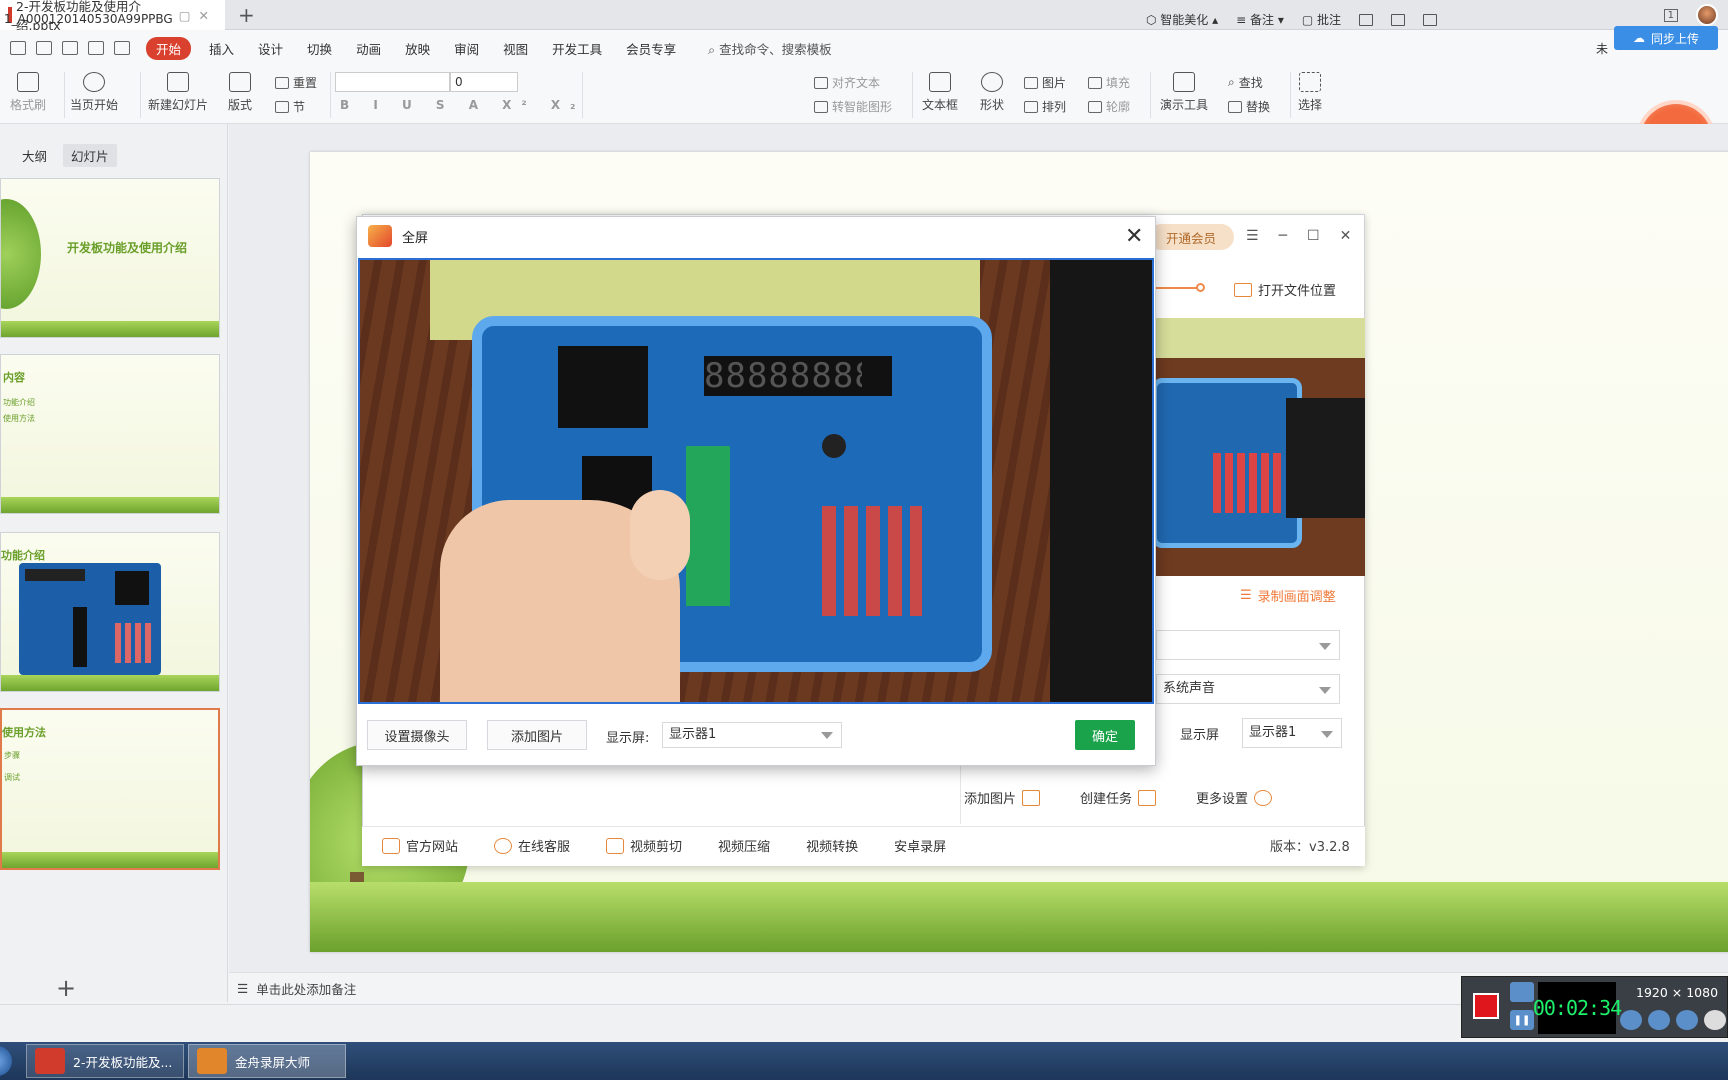 This screenshot has width=1728, height=1080. Describe the element at coordinates (178, 105) in the screenshot. I see `new-slide-label: 新建幻灯片` at that location.